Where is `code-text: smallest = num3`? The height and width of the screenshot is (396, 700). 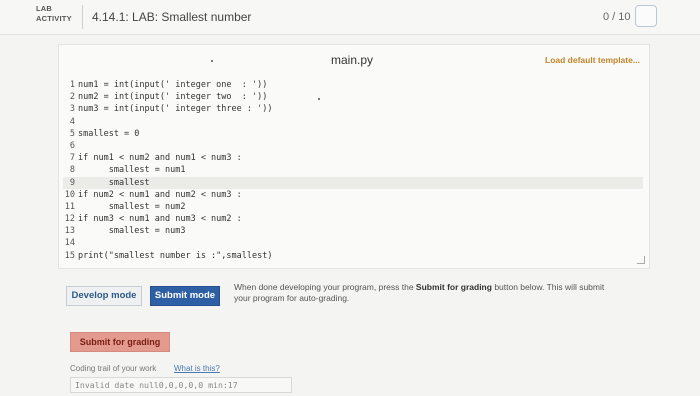 code-text: smallest = num3 is located at coordinates (132, 231).